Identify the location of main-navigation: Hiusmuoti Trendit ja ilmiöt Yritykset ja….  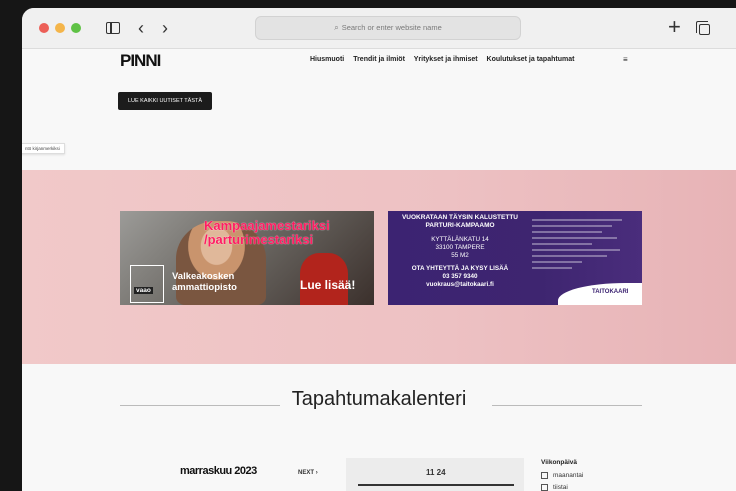
(445, 59).